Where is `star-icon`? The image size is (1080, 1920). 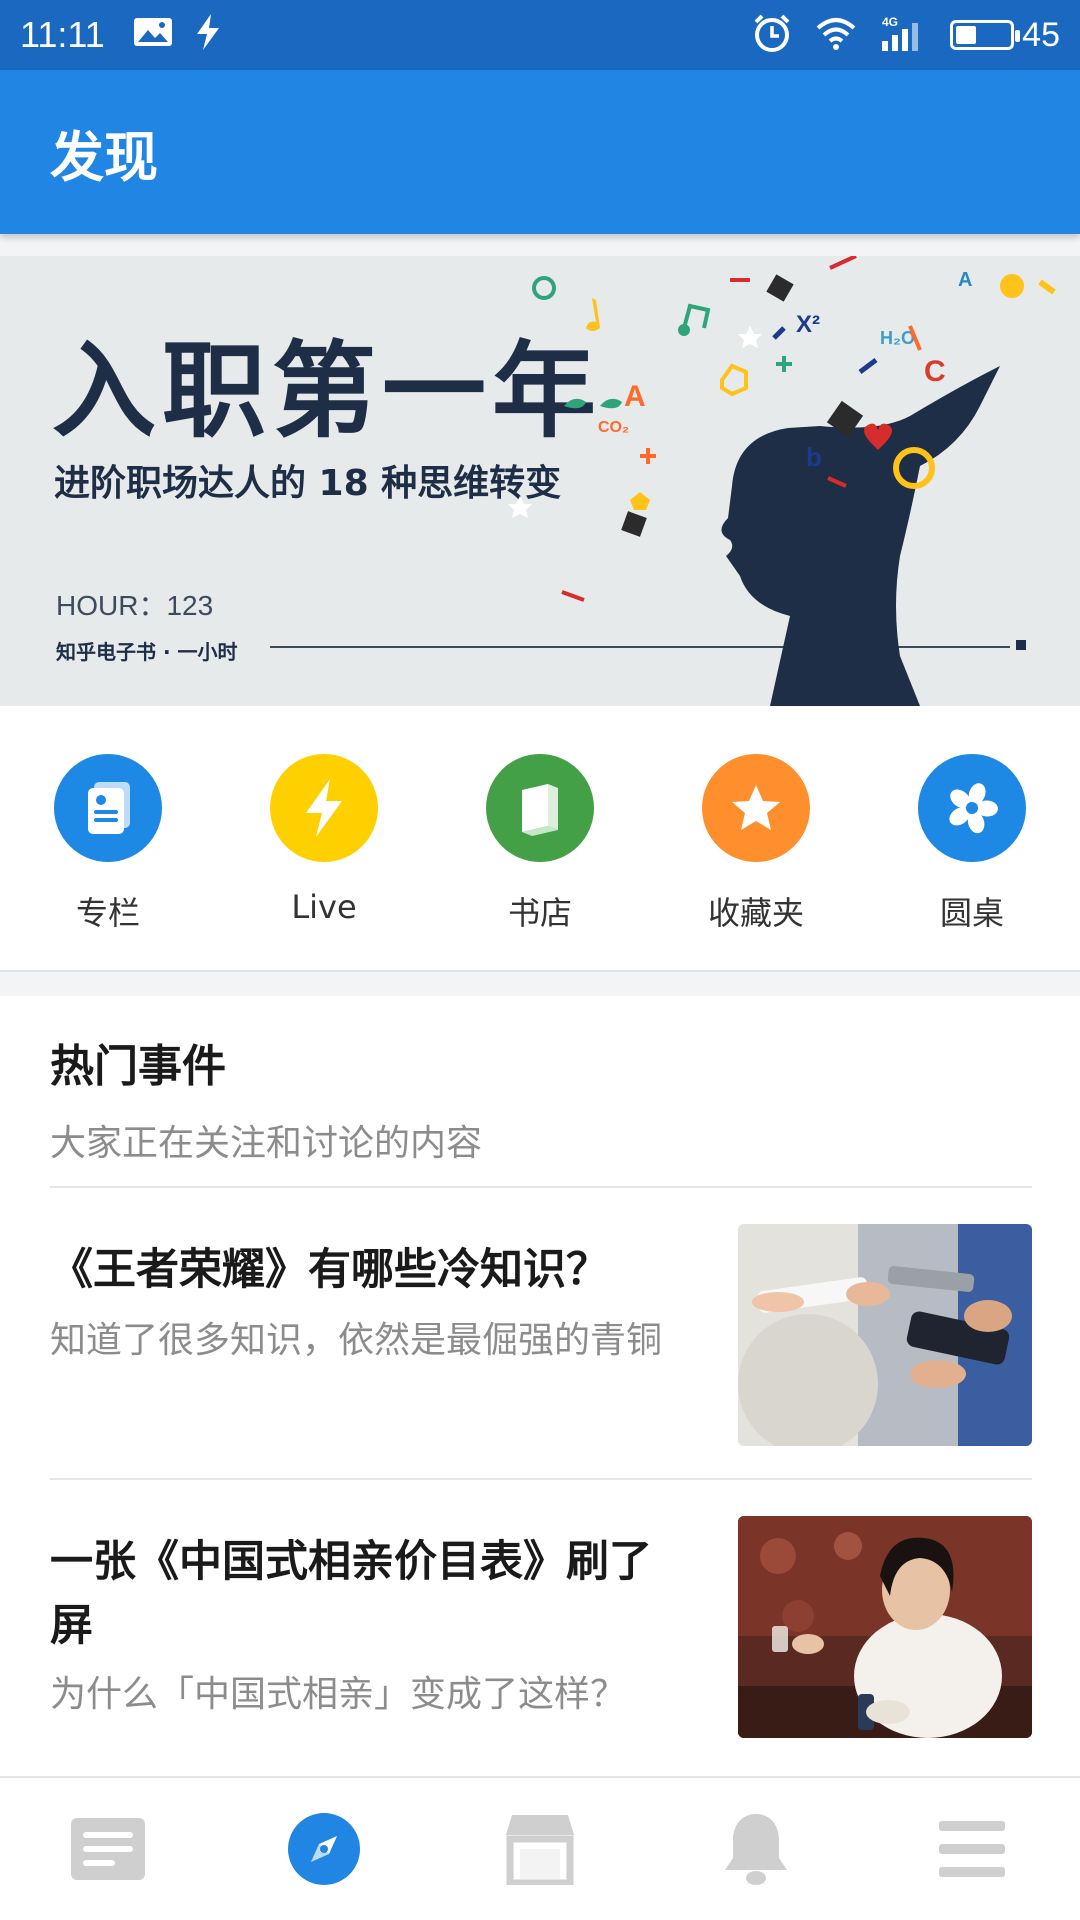
star-icon is located at coordinates (756, 808).